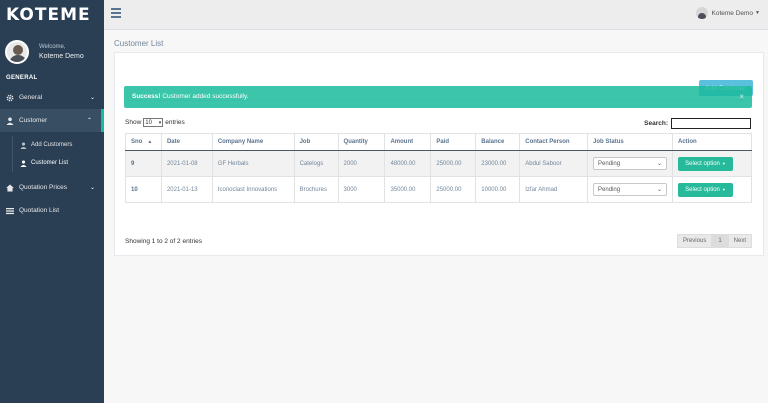  I want to click on sort-asc-icon: ▲, so click(150, 142).